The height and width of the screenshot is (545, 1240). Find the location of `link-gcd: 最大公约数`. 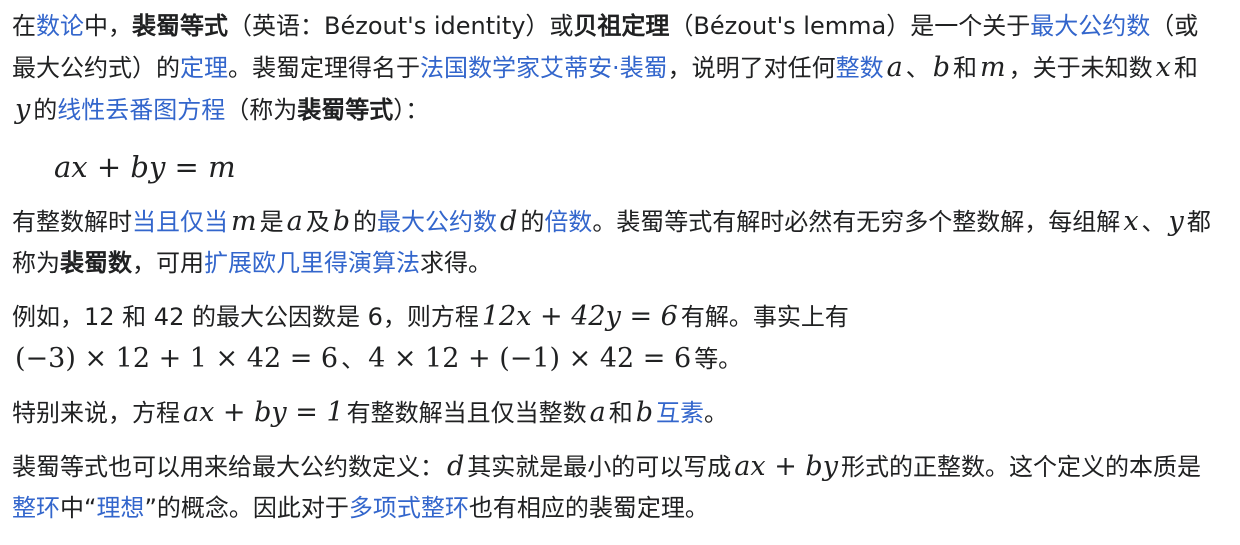

link-gcd: 最大公约数 is located at coordinates (1090, 26).